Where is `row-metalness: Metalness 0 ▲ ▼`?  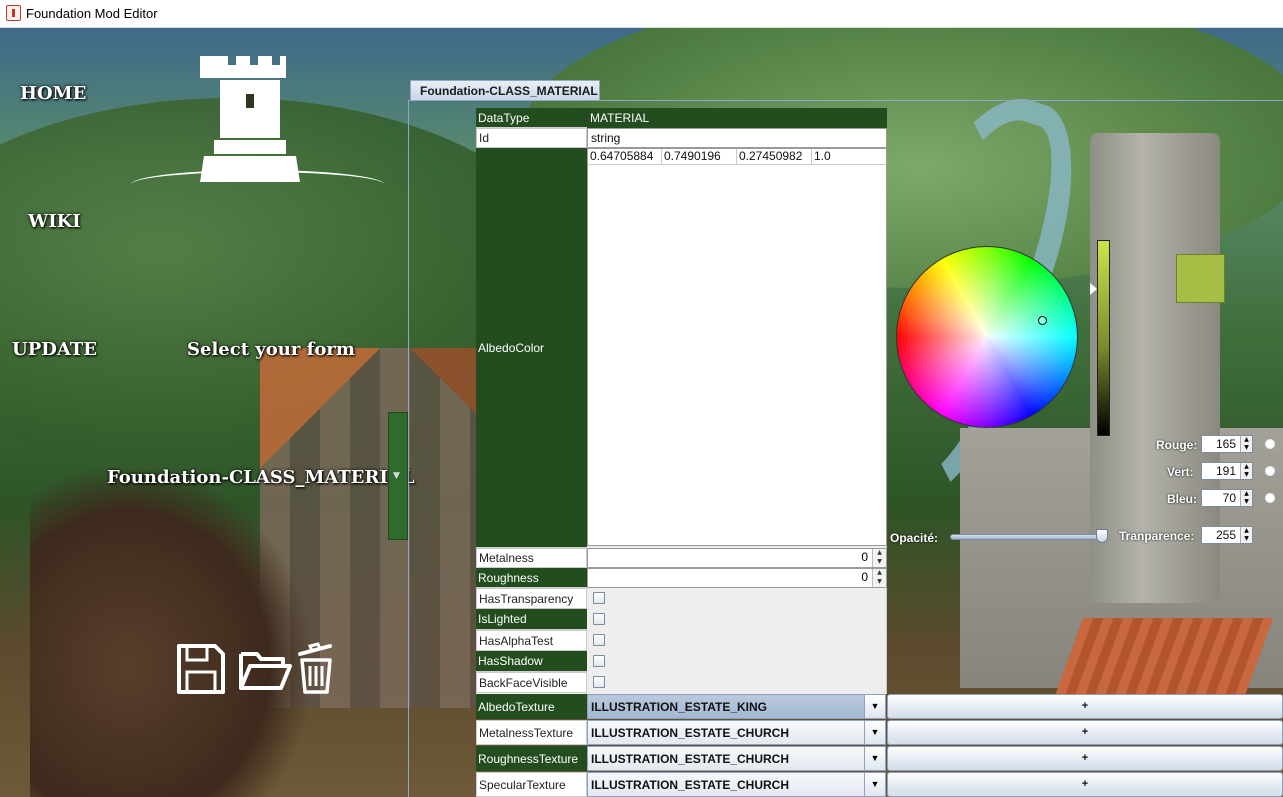
row-metalness: Metalness 0 ▲ ▼ is located at coordinates (681, 558).